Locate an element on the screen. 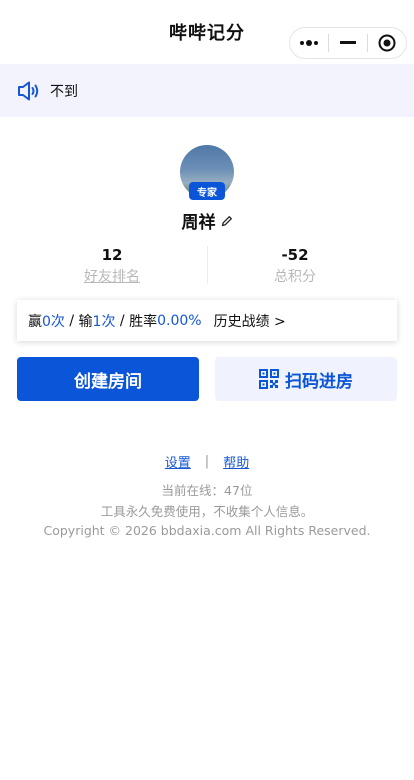 Image resolution: width=414 pixels, height=780 pixels. create-room-button: 创建房间 is located at coordinates (108, 379).